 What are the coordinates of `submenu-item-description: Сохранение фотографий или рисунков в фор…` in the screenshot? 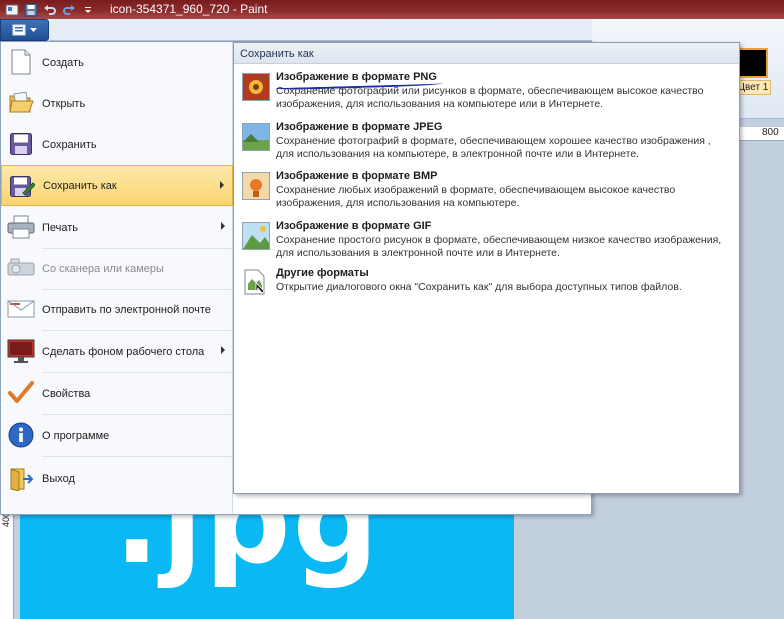 It's located at (490, 97).